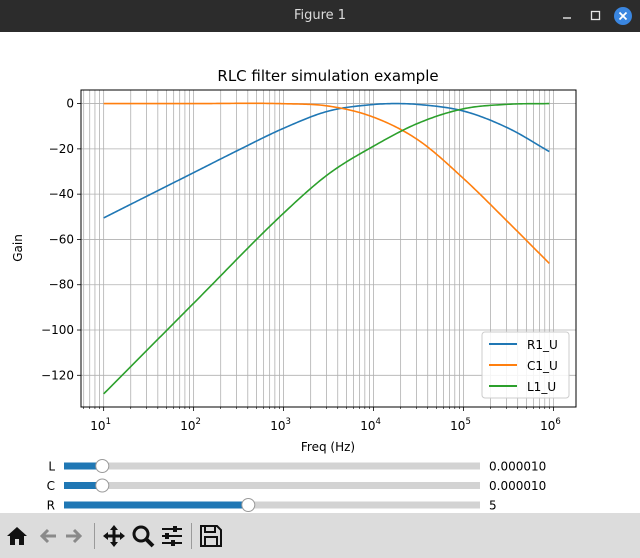  I want to click on chart-title: RLC filter simulation example, so click(327, 76).